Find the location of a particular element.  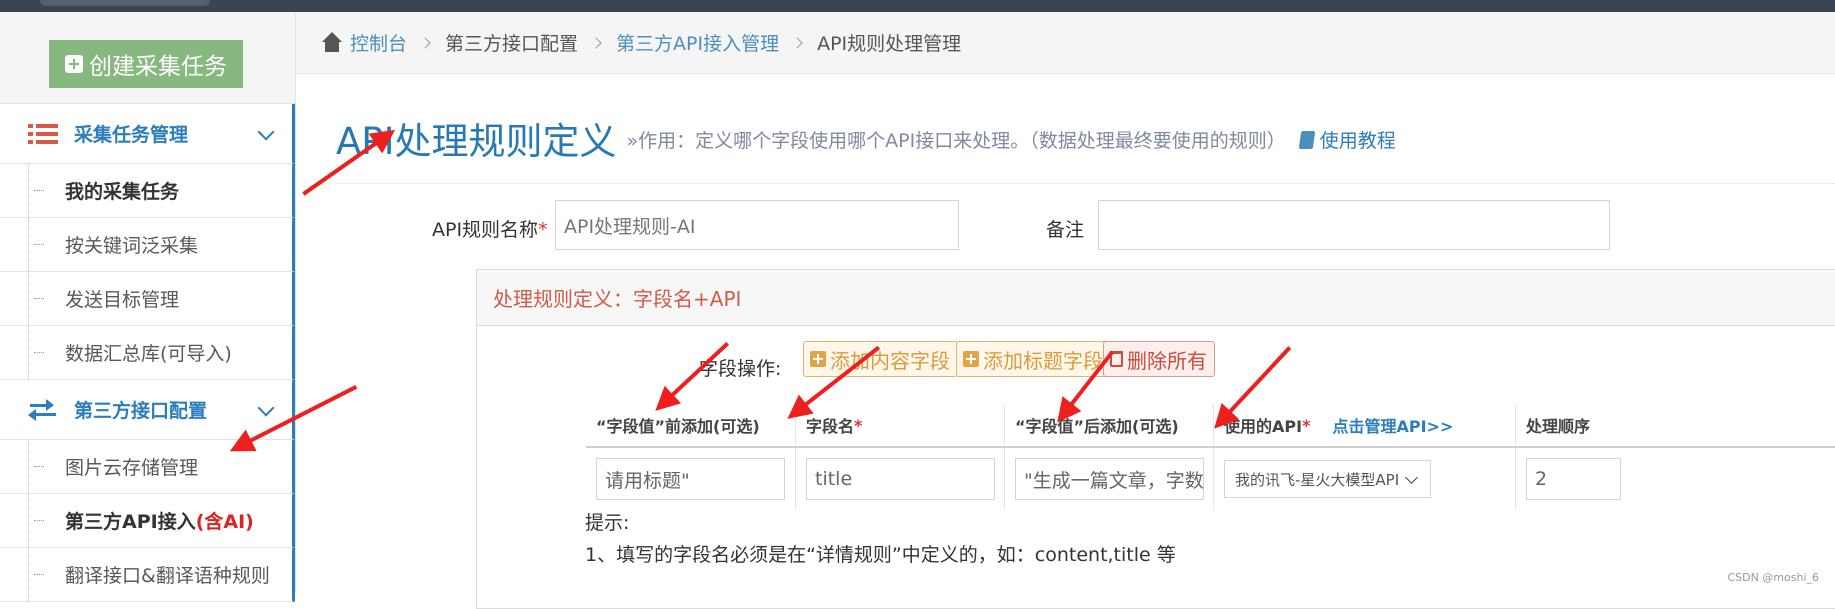

nav-group-collect-tasks: 采集任务管理 is located at coordinates (147, 134).